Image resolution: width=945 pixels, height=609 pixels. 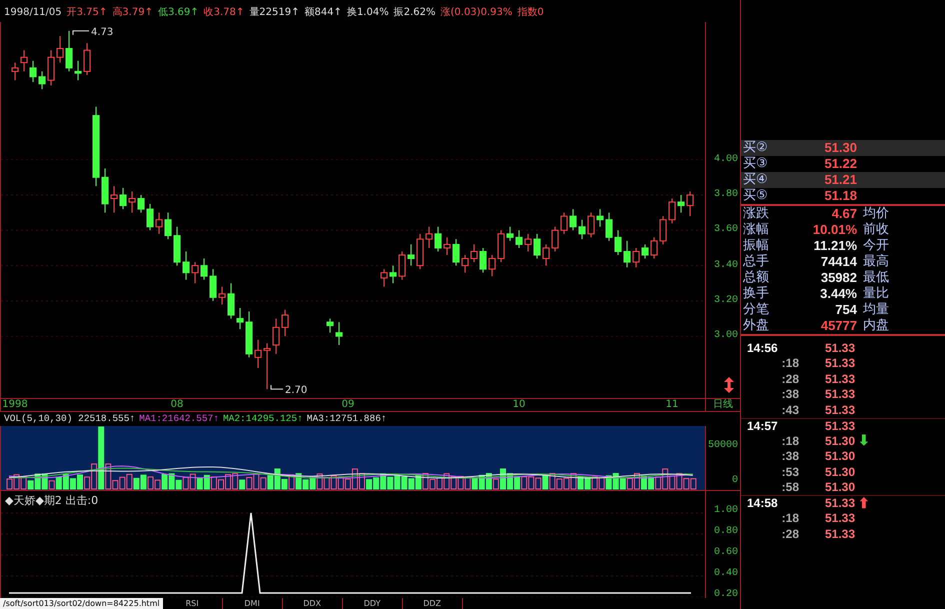 What do you see at coordinates (729, 385) in the screenshot?
I see `up-down-arrow-icon` at bounding box center [729, 385].